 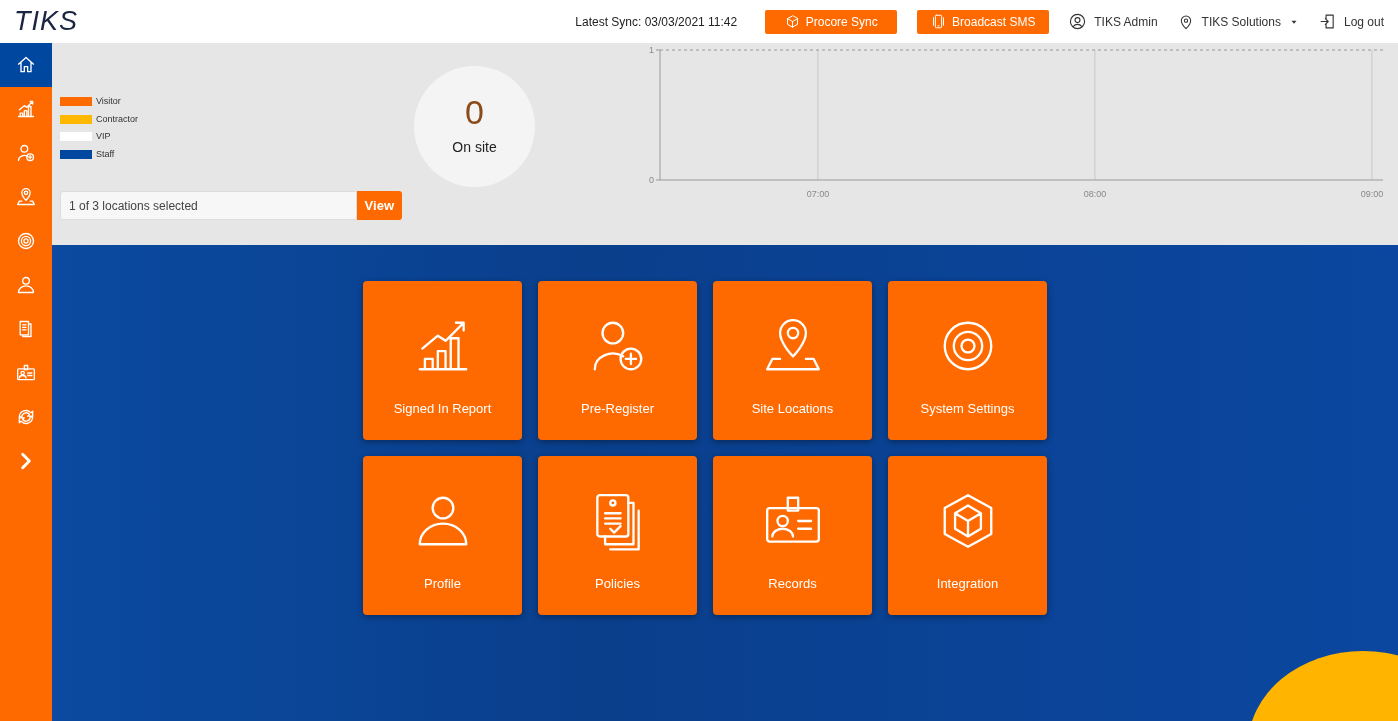 I want to click on menu-tile: System Settings, so click(x=967, y=360).